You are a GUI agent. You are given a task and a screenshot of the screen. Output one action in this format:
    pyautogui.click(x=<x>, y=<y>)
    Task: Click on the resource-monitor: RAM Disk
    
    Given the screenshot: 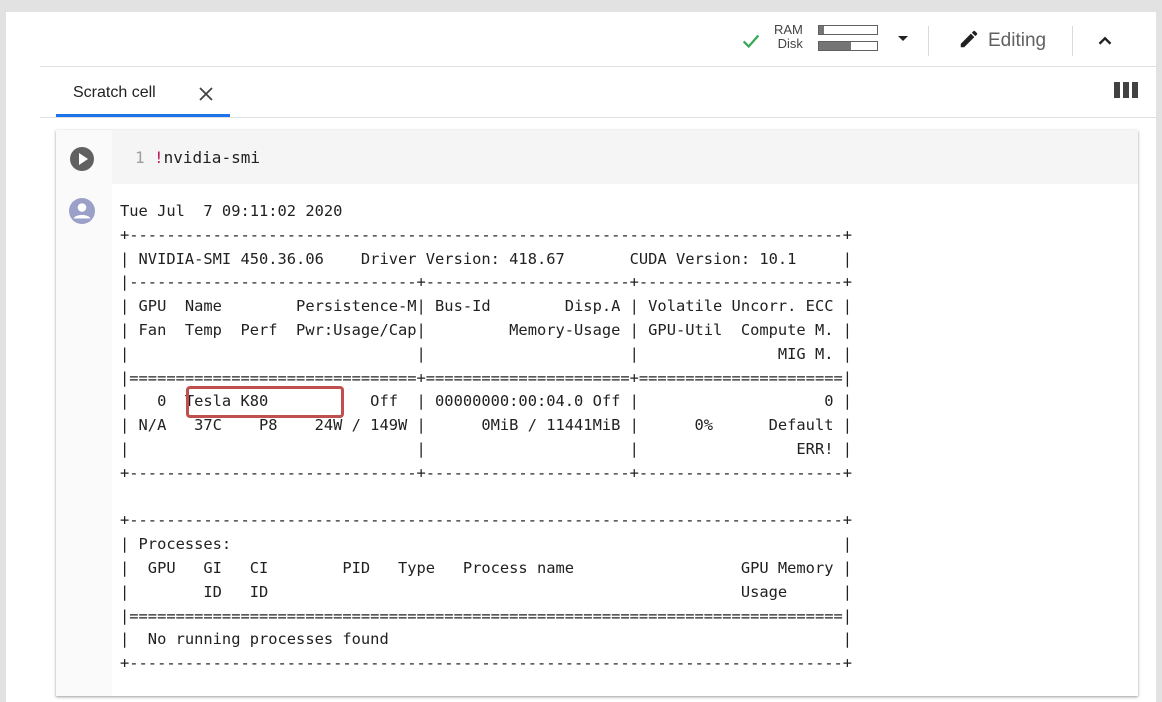 What is the action you would take?
    pyautogui.click(x=788, y=37)
    